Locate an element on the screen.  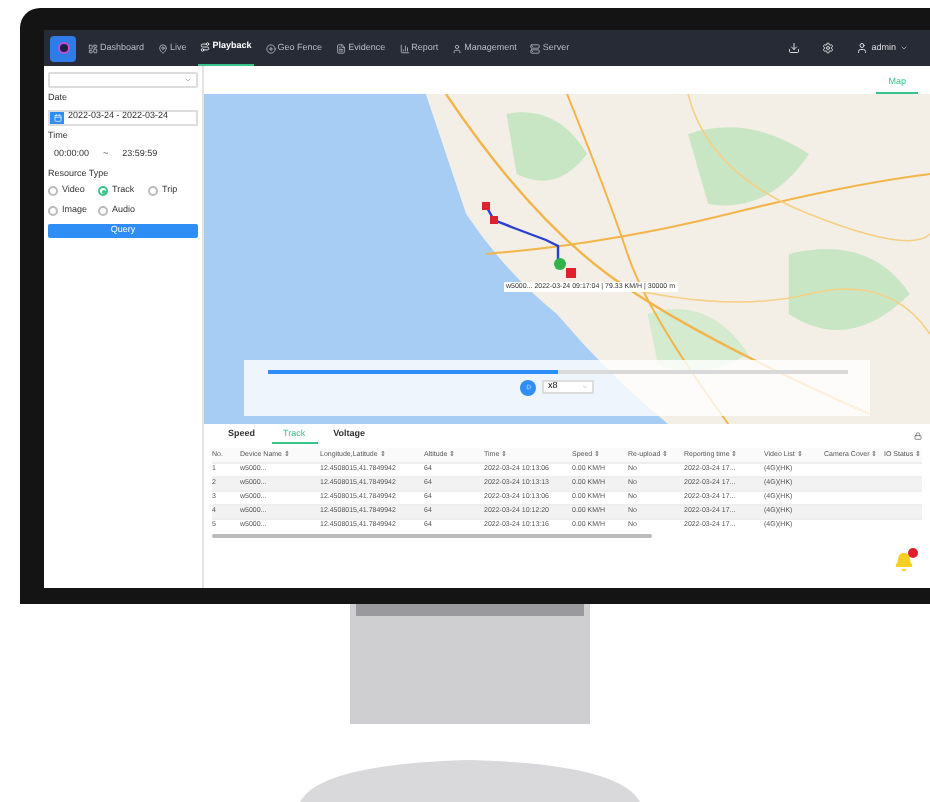
app-logo-icon is located at coordinates (63, 48).